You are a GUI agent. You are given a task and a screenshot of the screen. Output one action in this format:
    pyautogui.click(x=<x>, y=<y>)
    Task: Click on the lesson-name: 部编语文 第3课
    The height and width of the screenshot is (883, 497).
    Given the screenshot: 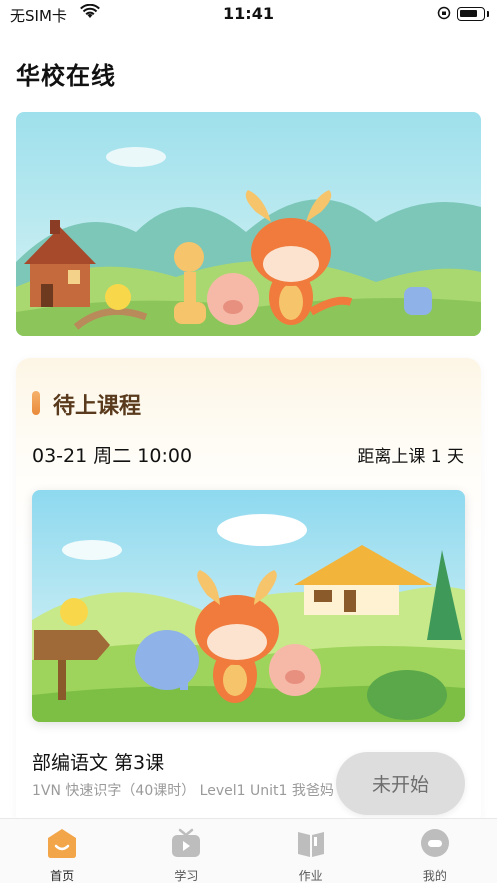 What is the action you would take?
    pyautogui.click(x=98, y=763)
    